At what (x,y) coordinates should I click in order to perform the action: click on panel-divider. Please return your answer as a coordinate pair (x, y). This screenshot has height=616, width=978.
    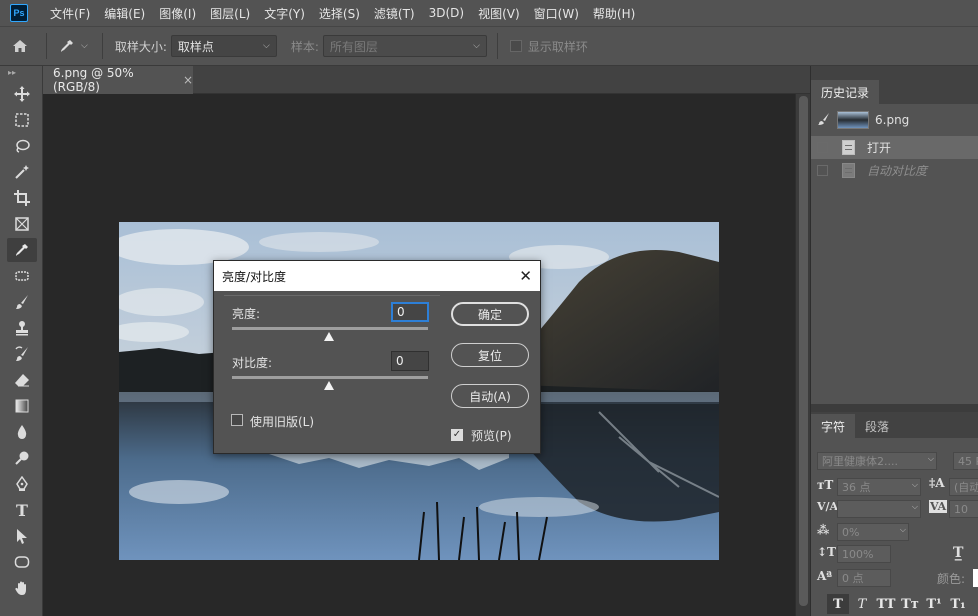
    Looking at the image, I should click on (894, 408).